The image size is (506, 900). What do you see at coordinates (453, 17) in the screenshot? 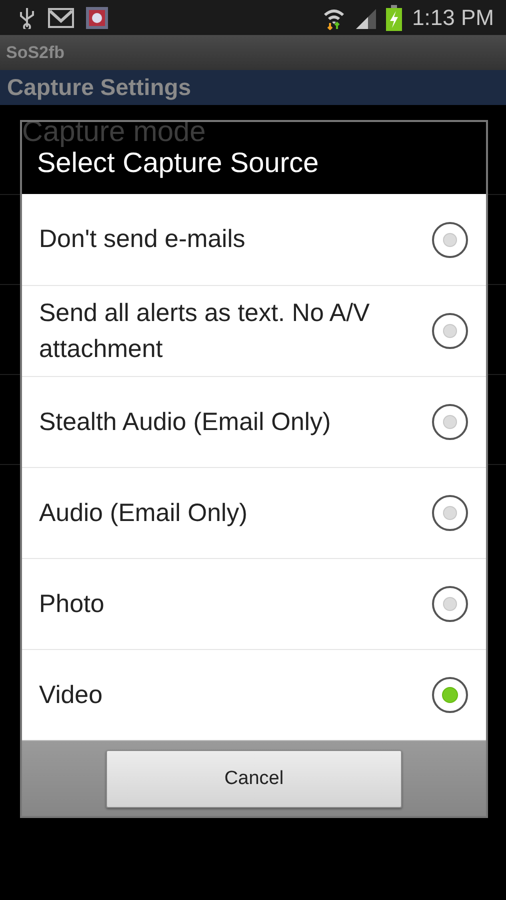
I see `status-time: 1:13 PM` at bounding box center [453, 17].